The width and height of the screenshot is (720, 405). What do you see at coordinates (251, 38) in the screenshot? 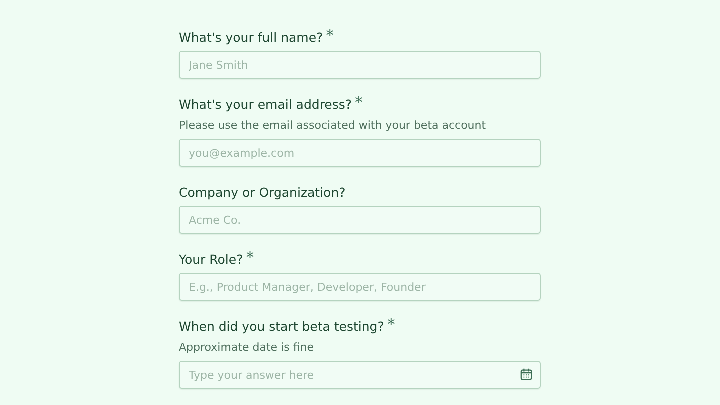
I see `field-label: What's your full name?` at bounding box center [251, 38].